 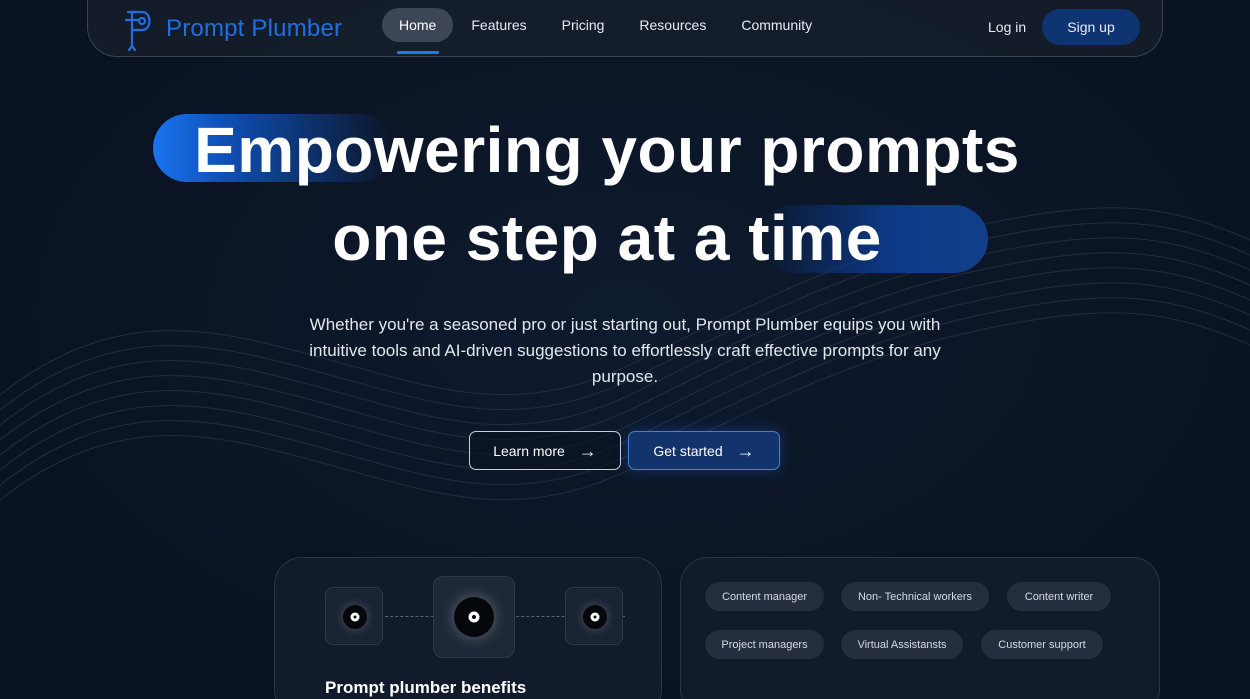 I want to click on get-started-label: Get started, so click(x=688, y=450).